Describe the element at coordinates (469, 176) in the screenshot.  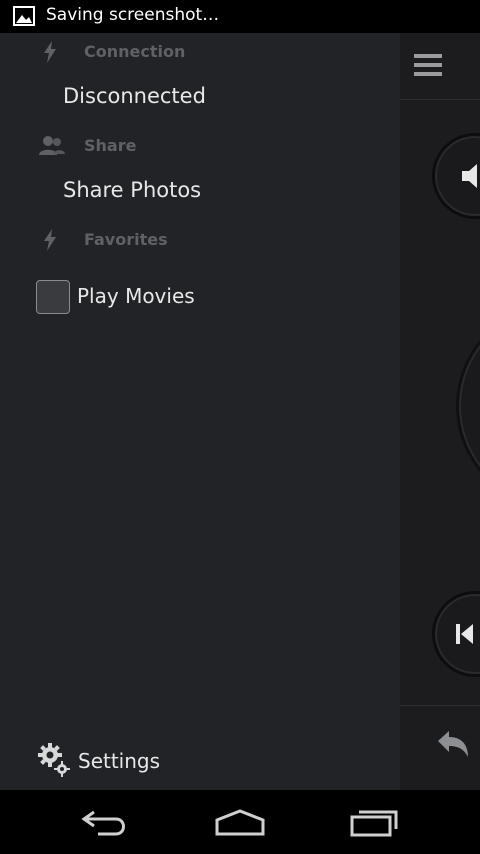
I see `speaker-icon` at that location.